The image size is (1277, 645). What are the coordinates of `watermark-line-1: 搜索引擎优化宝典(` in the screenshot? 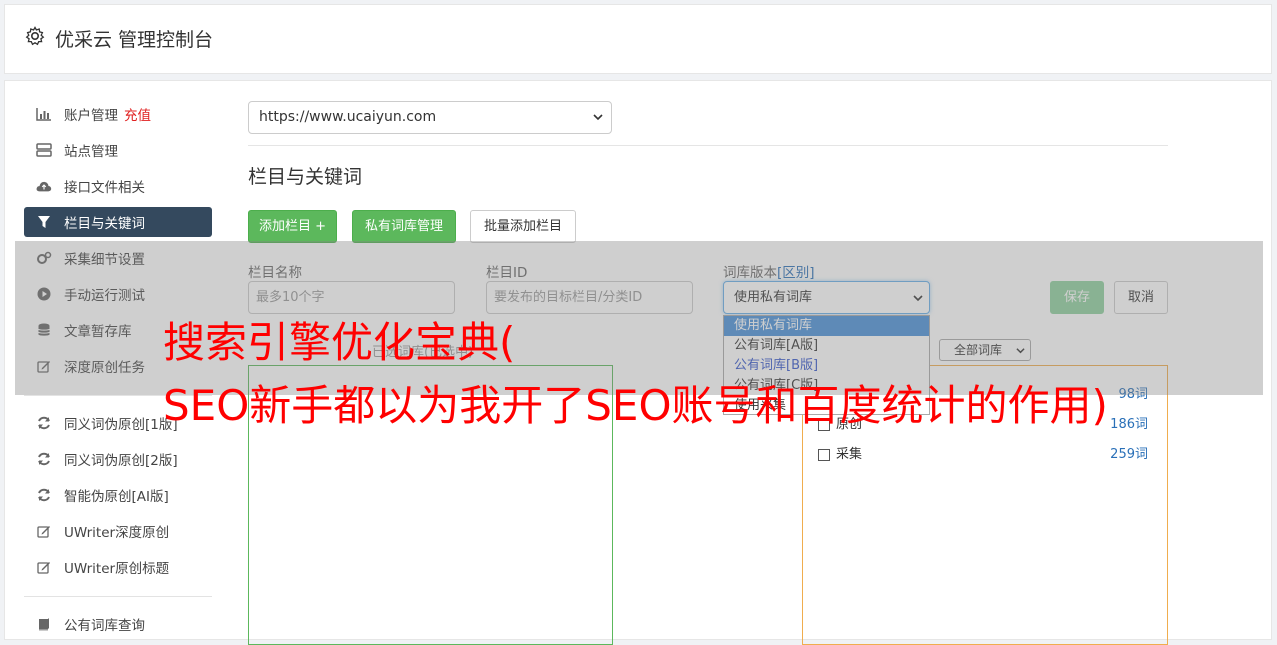 It's located at (339, 342).